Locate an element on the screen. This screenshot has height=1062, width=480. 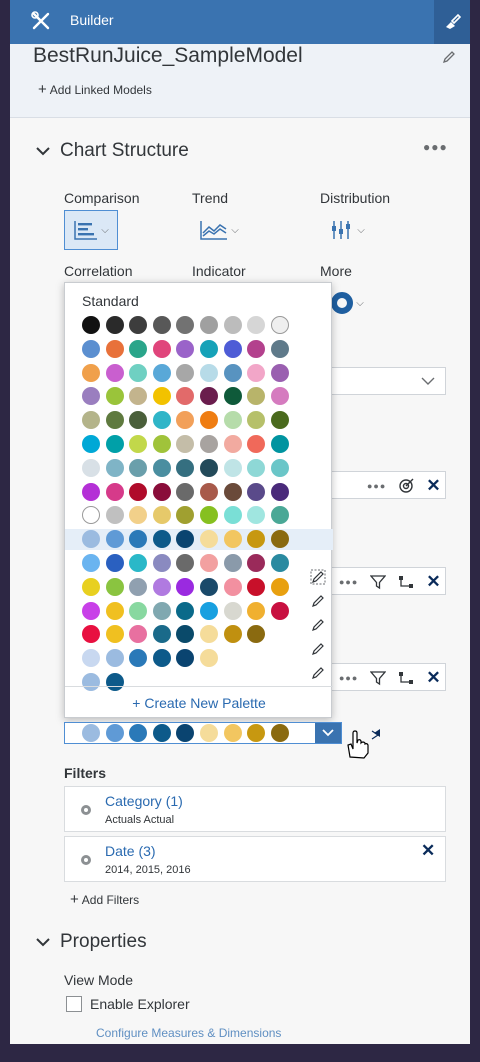
type-label-trend: Trend is located at coordinates (210, 198).